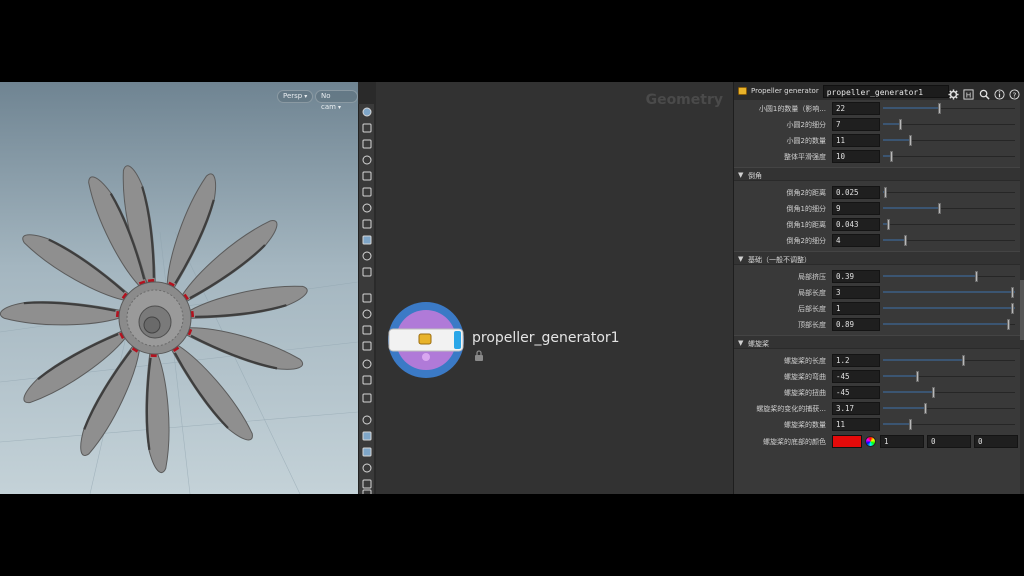 The height and width of the screenshot is (576, 1024). I want to click on folder-header: ▼ 螺旋桨, so click(879, 342).